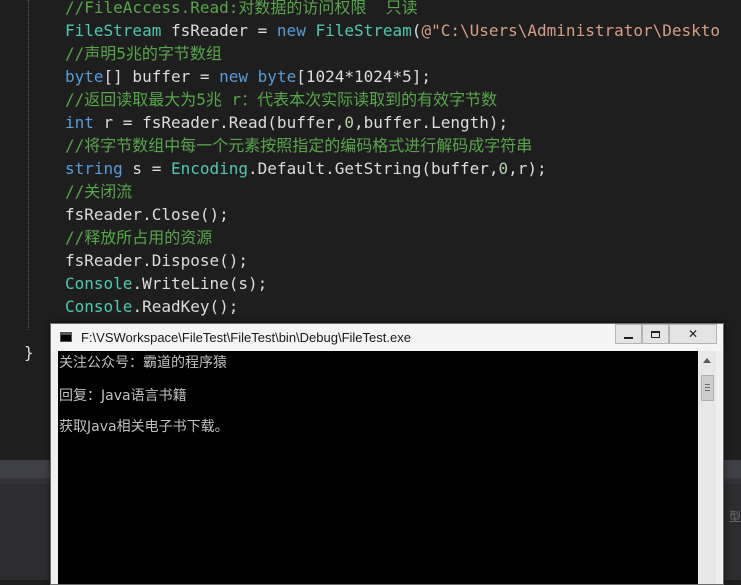 The height and width of the screenshot is (585, 741). I want to click on maximize-button, so click(655, 334).